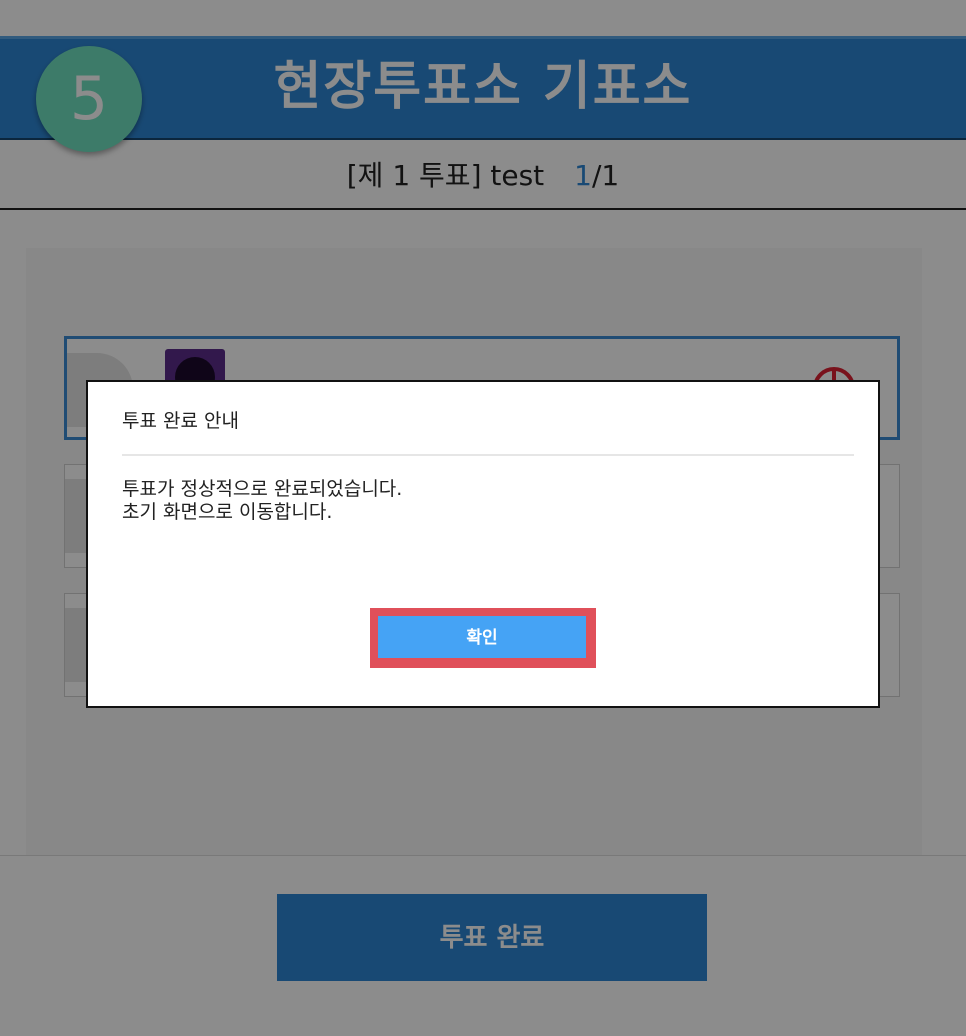 The width and height of the screenshot is (966, 1036). Describe the element at coordinates (227, 512) in the screenshot. I see `dialog-message-line-2: 초기 화면으로 이동합니다.` at that location.